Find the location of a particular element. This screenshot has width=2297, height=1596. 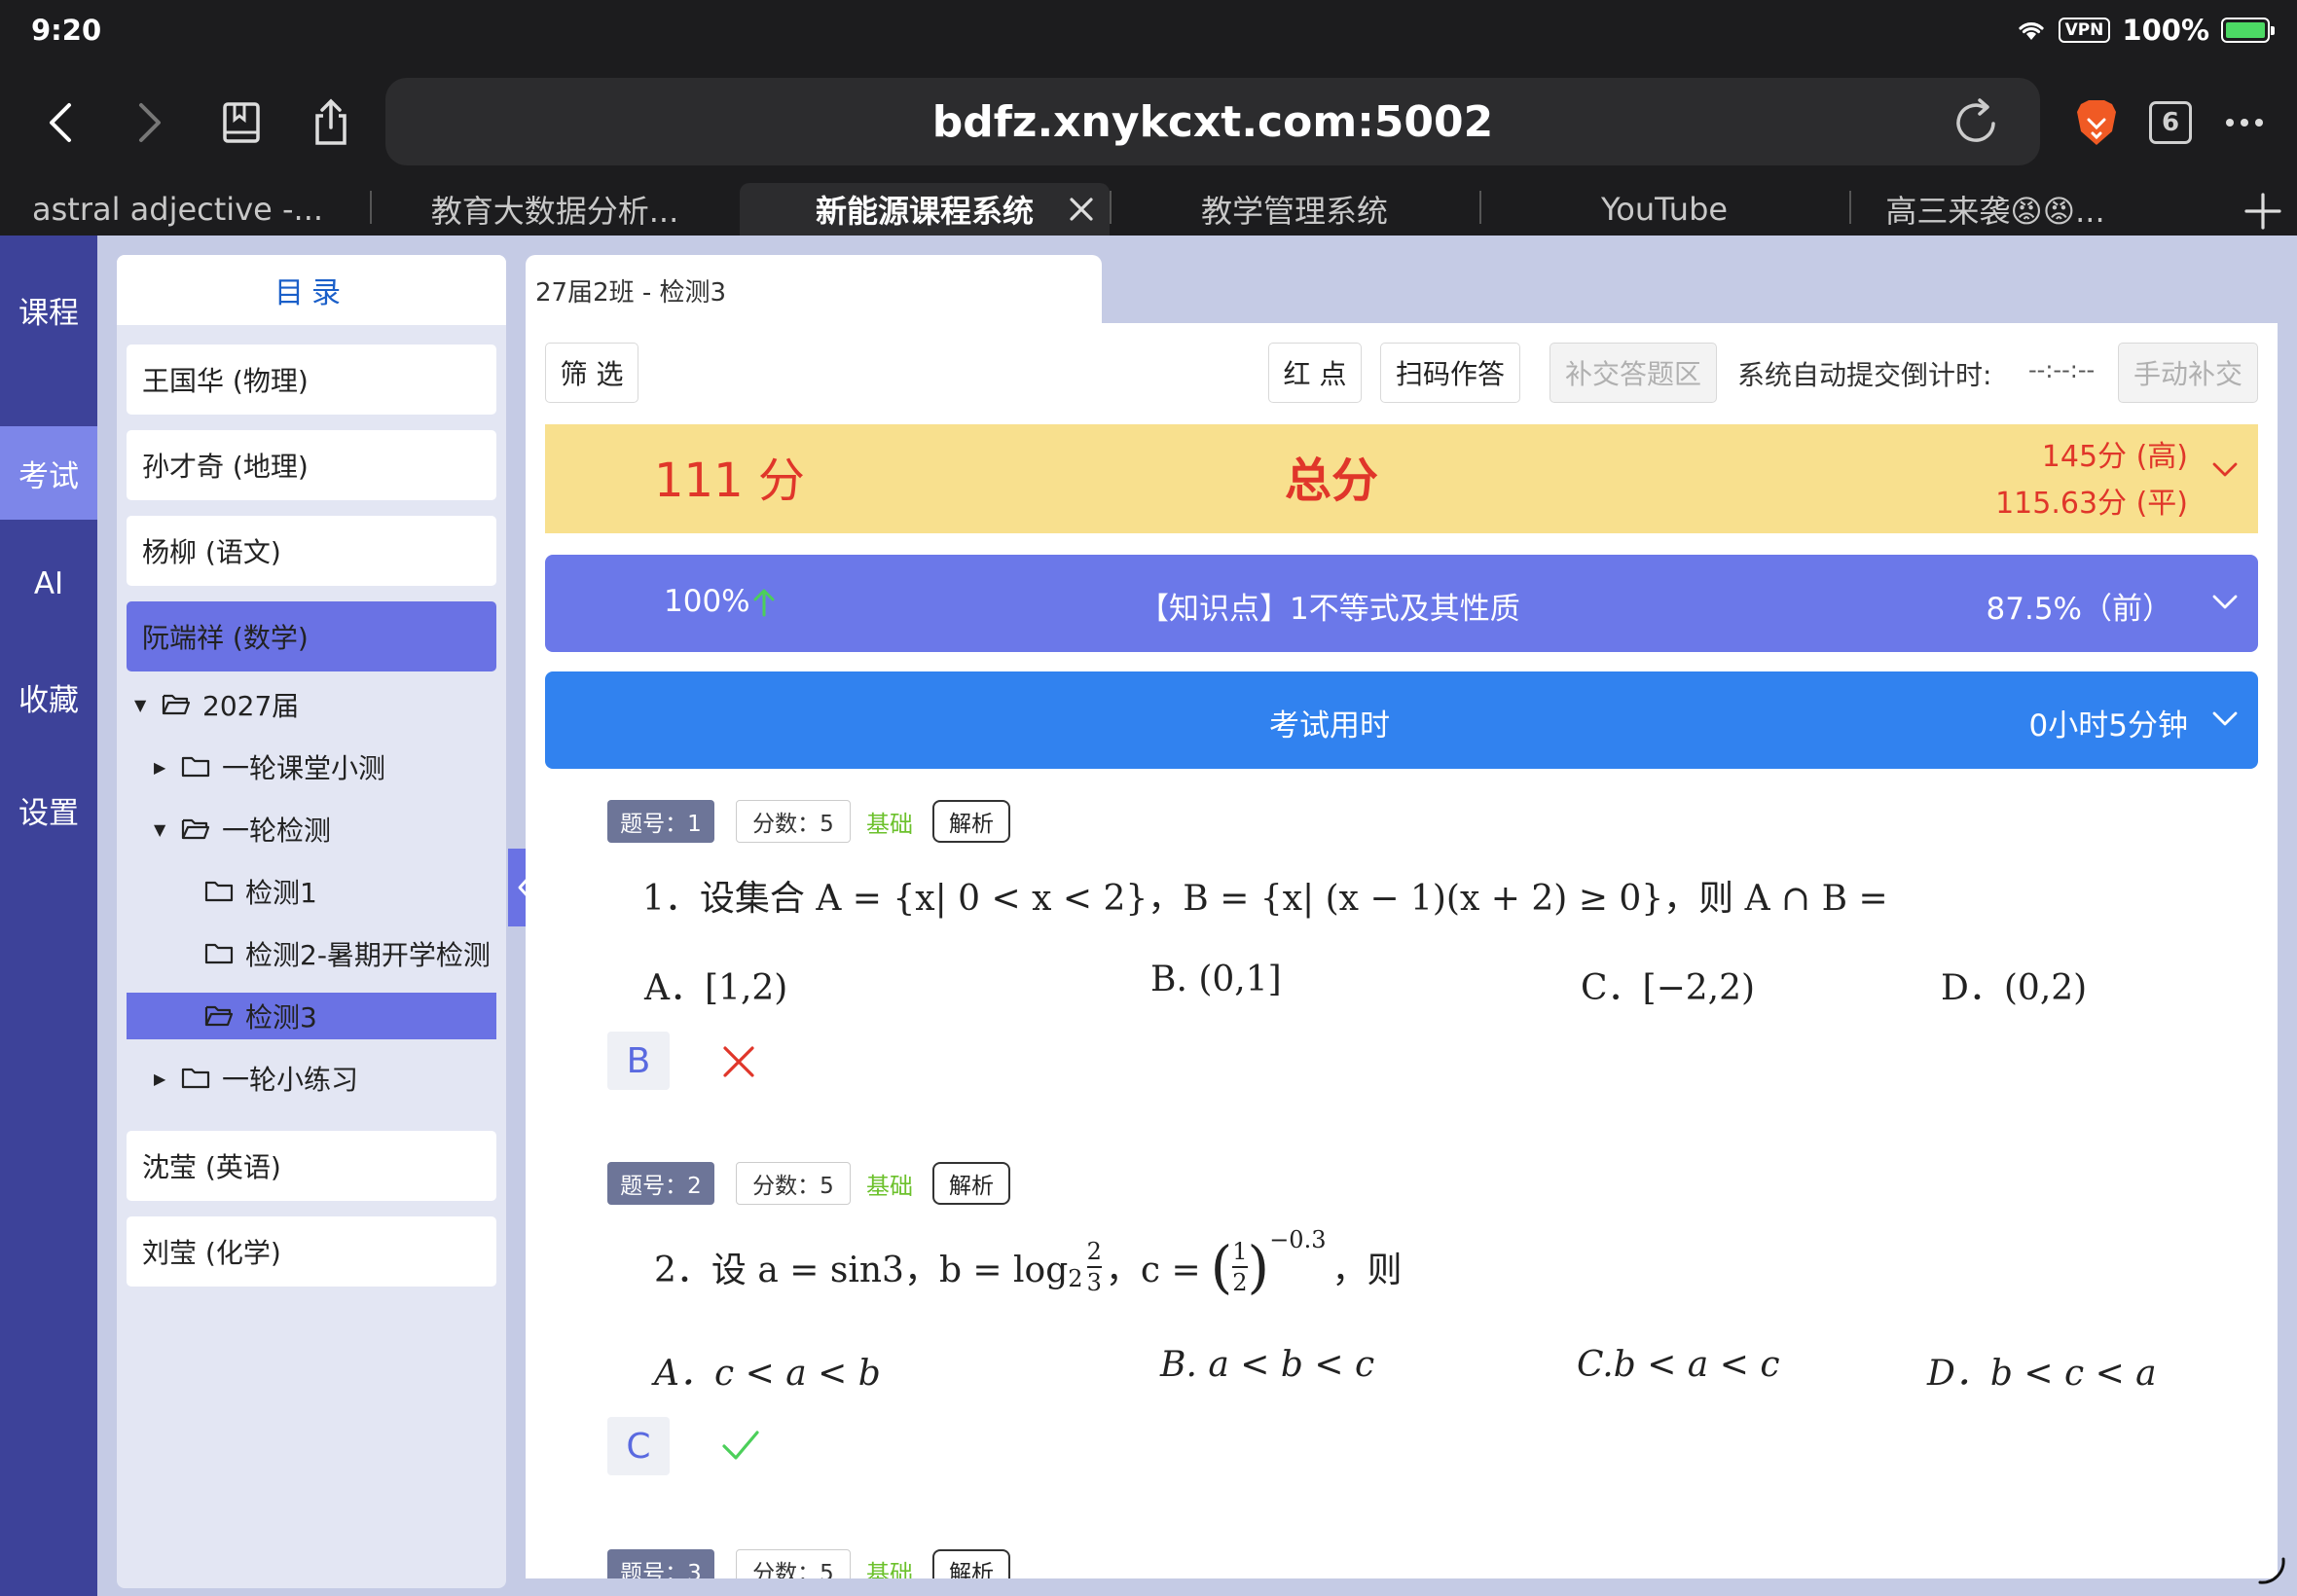

nav-item-favorites: 收藏 is located at coordinates (48, 697).